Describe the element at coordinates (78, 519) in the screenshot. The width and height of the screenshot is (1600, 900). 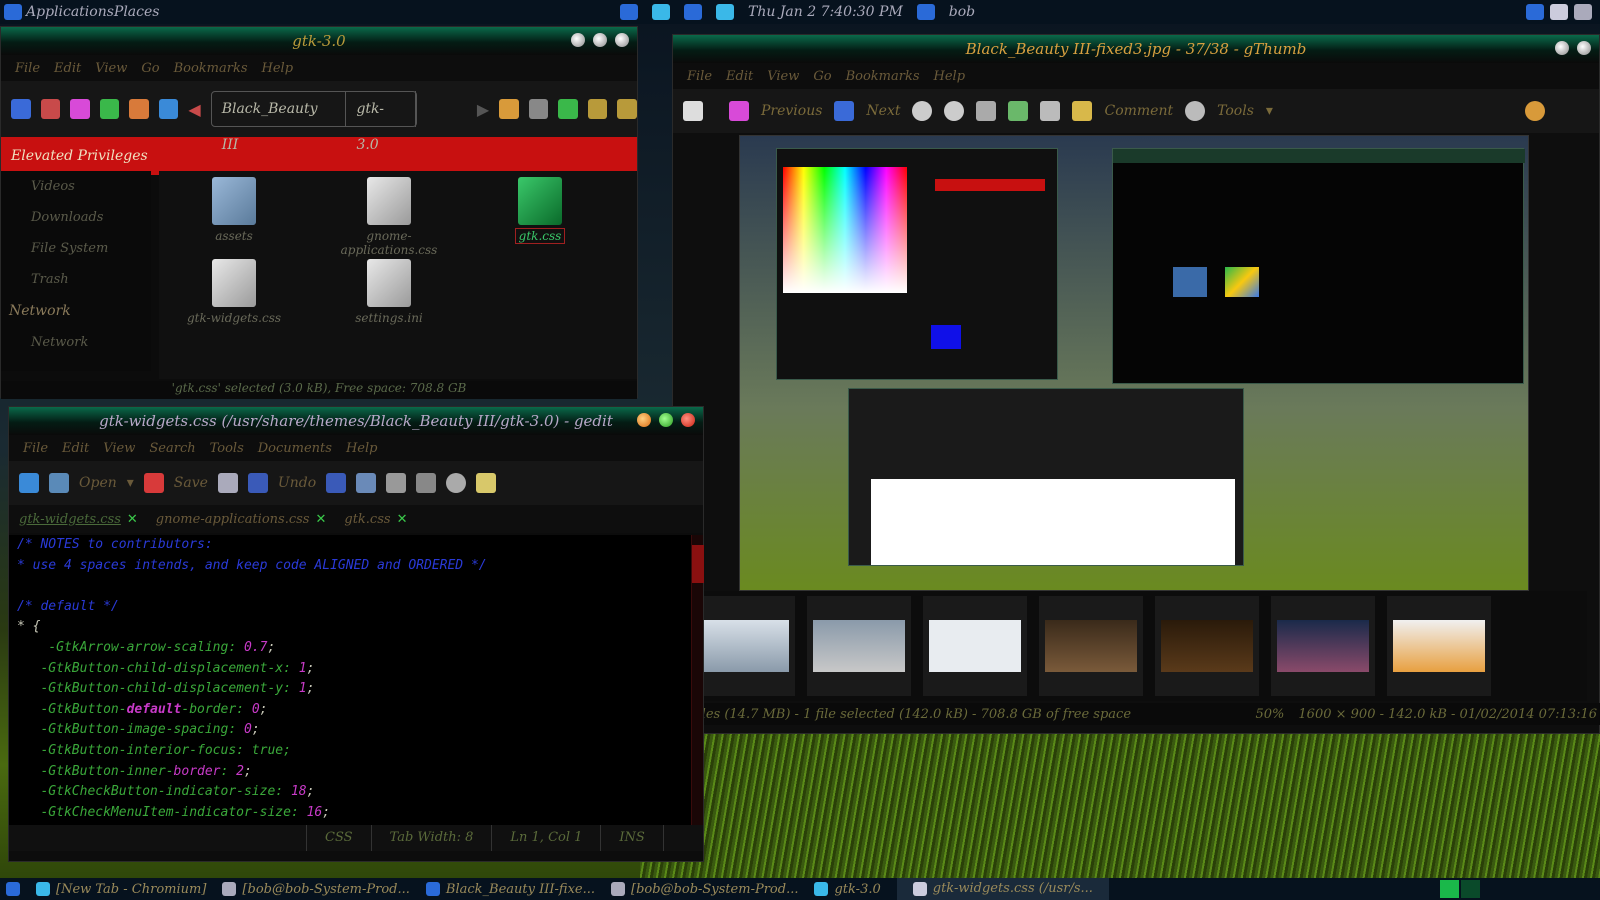
I see `tab-gtk-widgets: gtk-widgets.css ✕` at that location.